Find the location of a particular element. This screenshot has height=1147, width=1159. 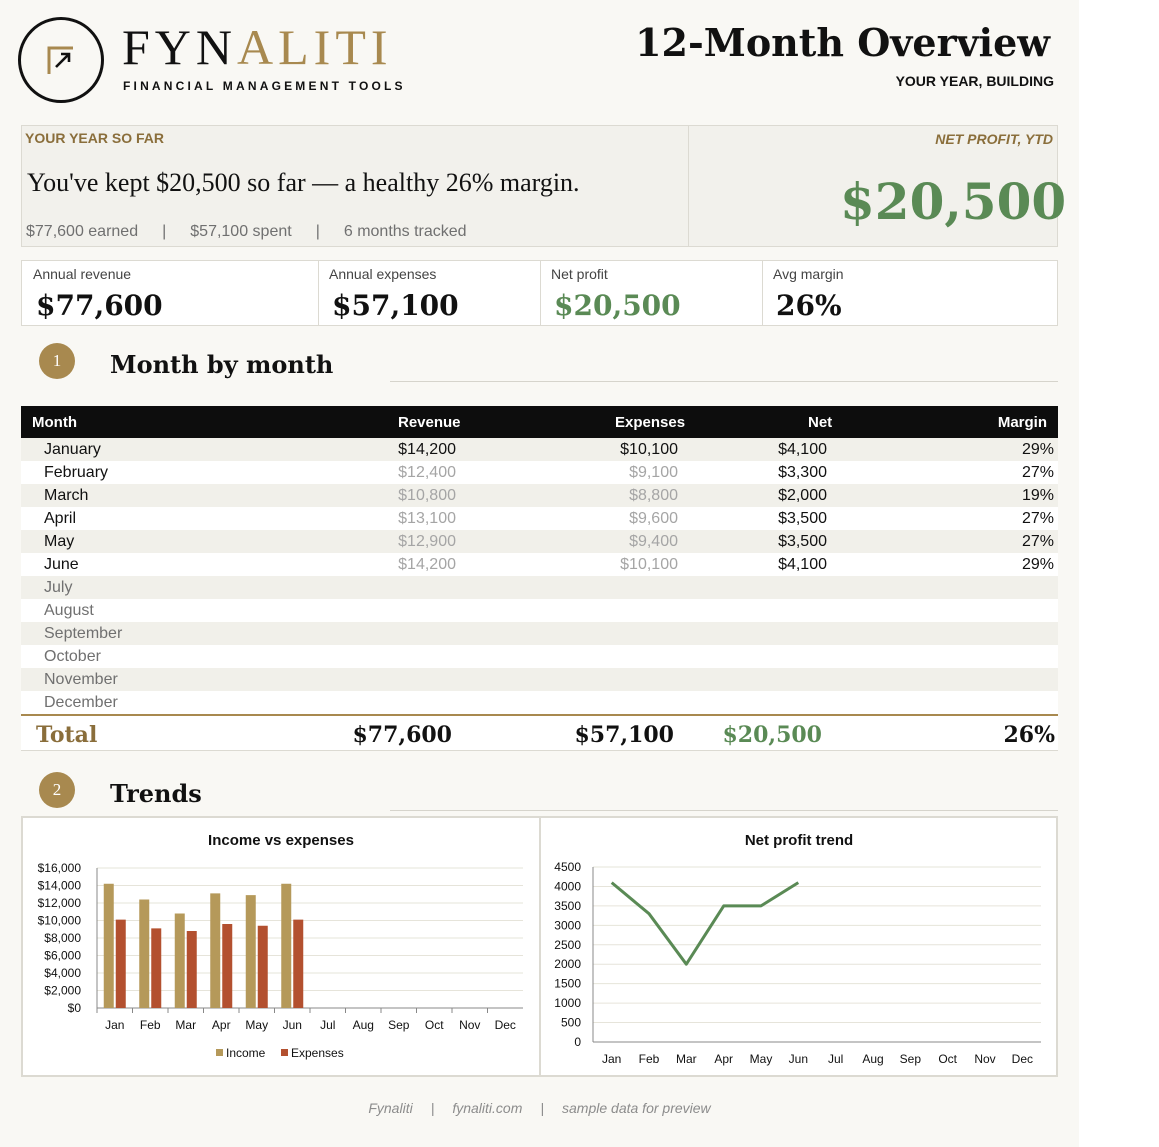

logo-arrow-icon is located at coordinates (60, 60).